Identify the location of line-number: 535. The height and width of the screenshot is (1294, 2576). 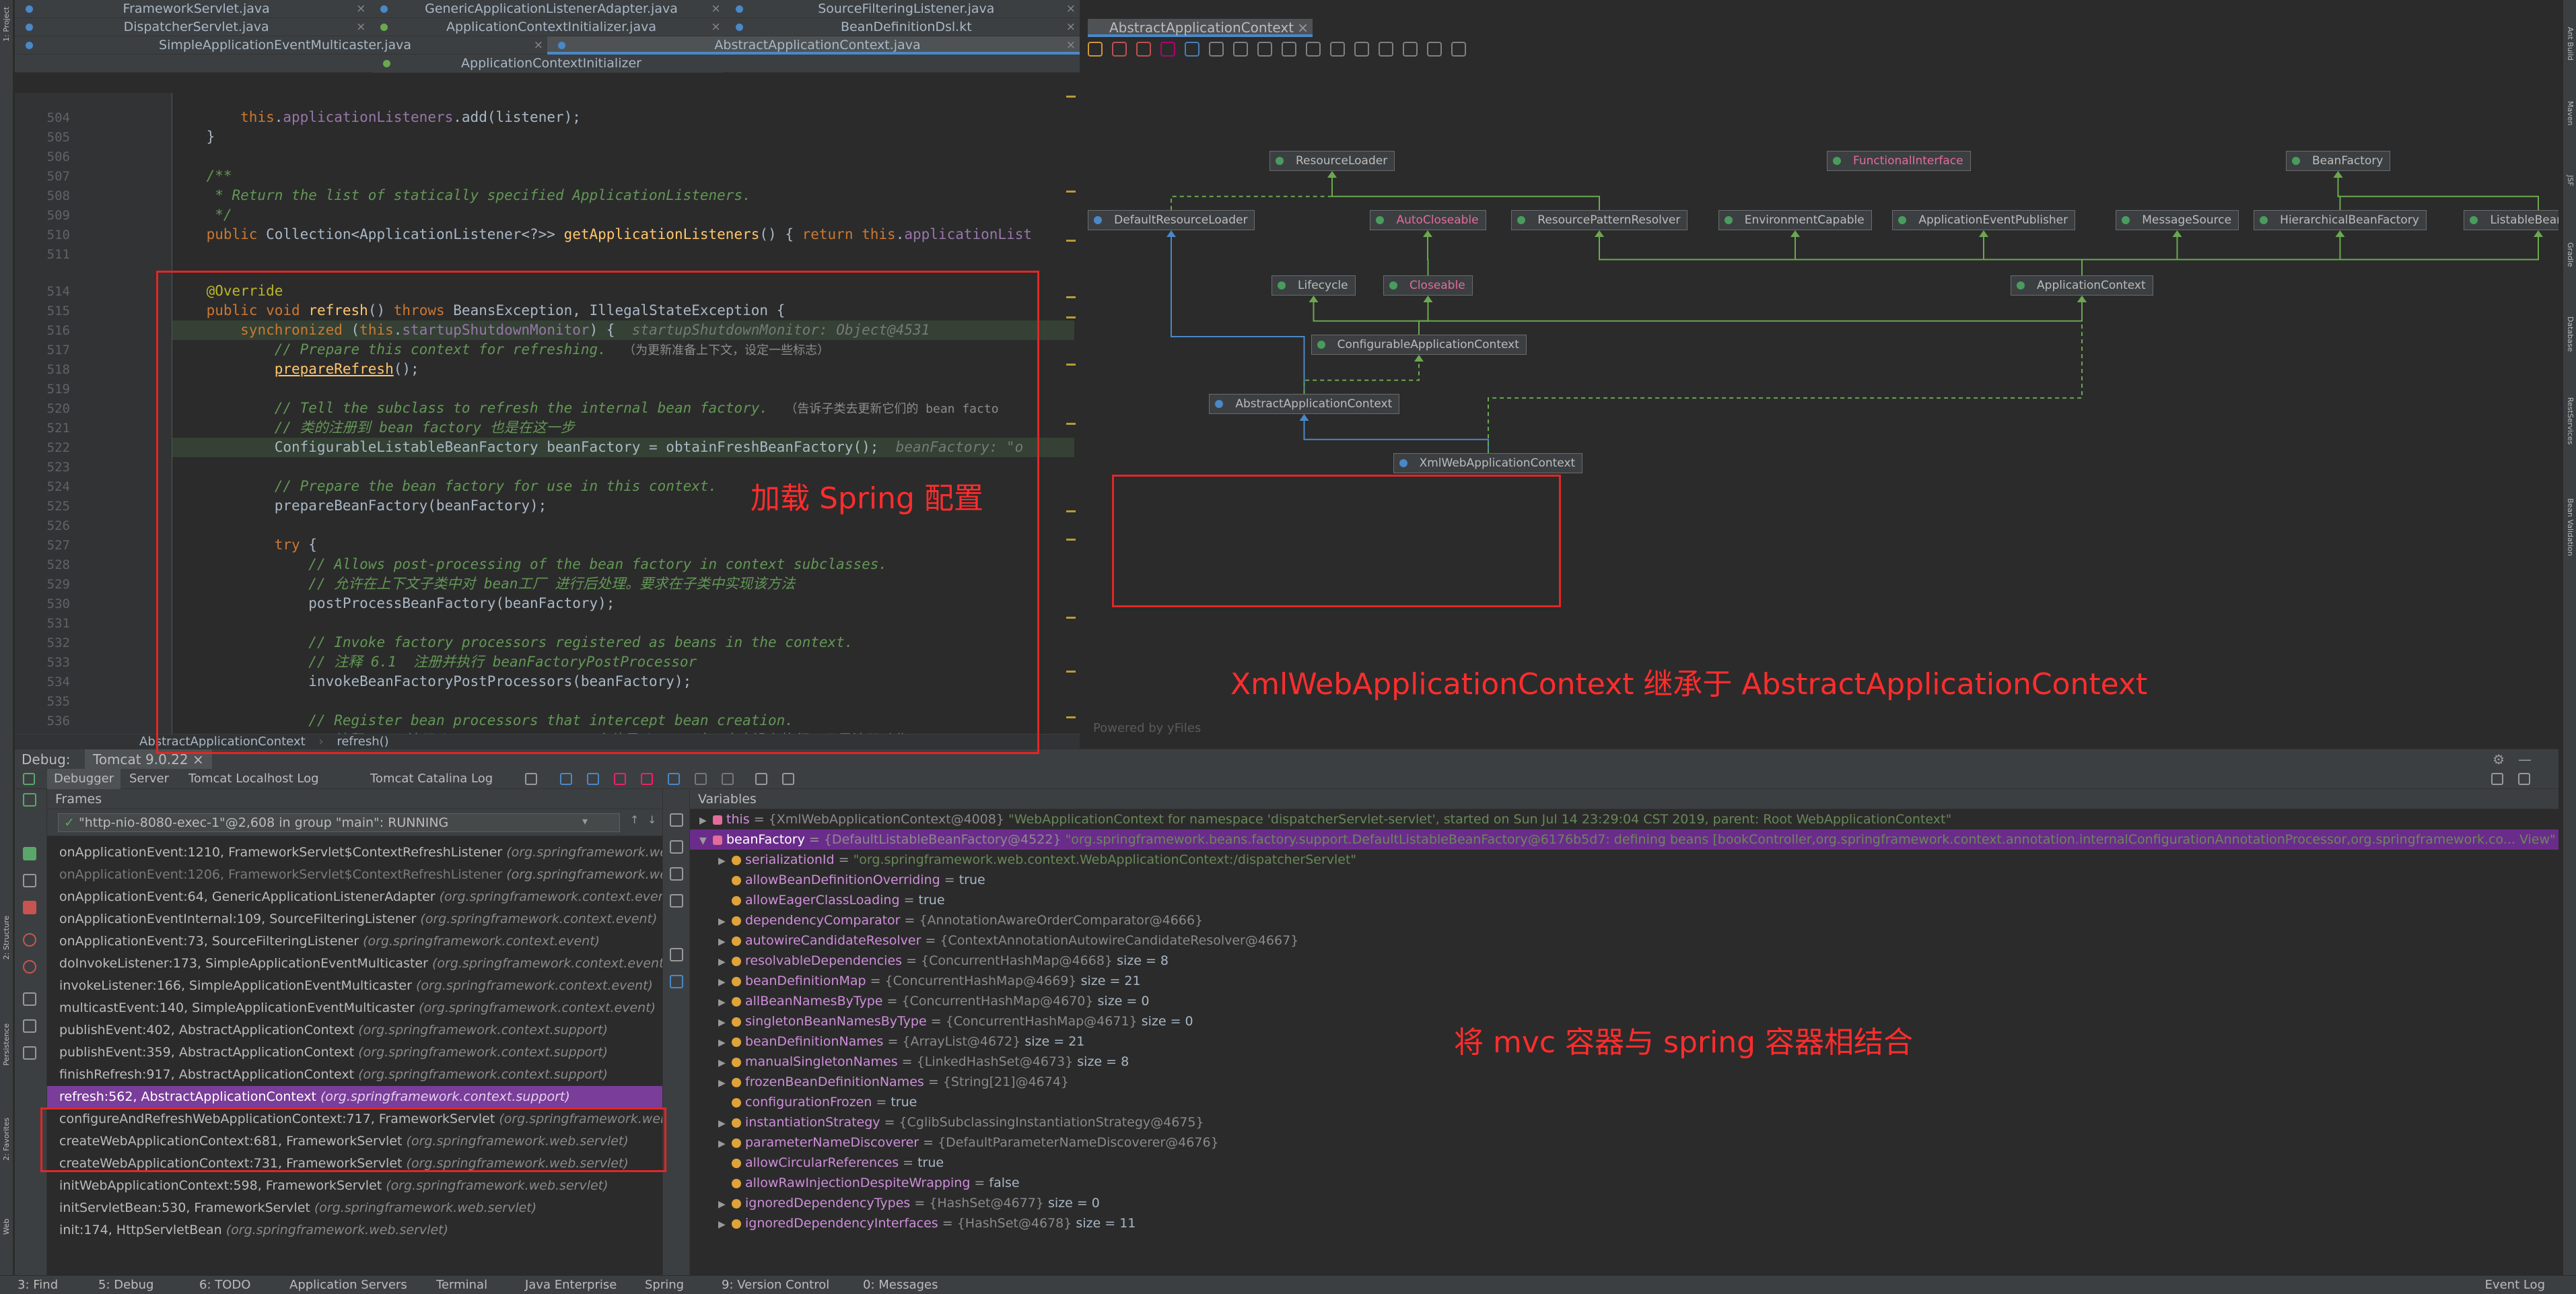
(46, 701).